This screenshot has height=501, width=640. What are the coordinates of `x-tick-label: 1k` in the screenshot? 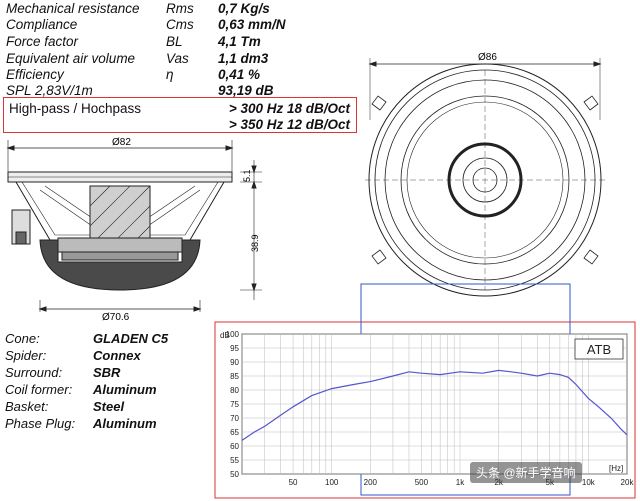 It's located at (460, 482).